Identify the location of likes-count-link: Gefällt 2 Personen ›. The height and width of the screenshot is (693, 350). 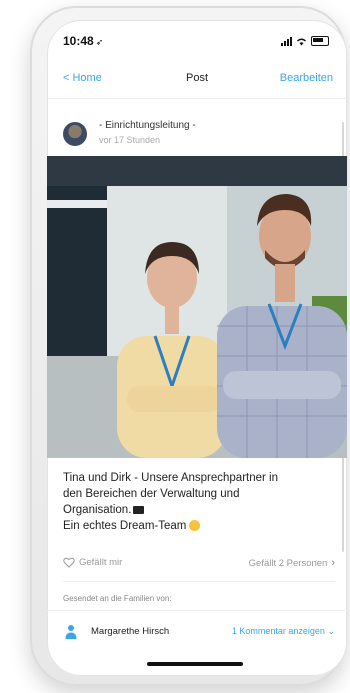
(292, 563).